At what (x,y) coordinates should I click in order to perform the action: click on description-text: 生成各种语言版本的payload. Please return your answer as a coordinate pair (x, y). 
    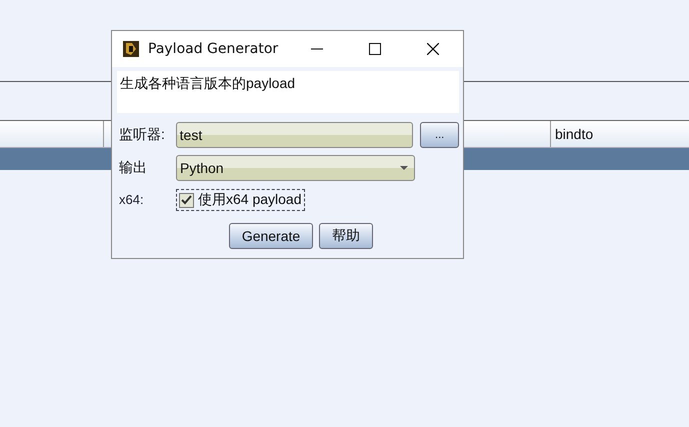
    Looking at the image, I should click on (208, 83).